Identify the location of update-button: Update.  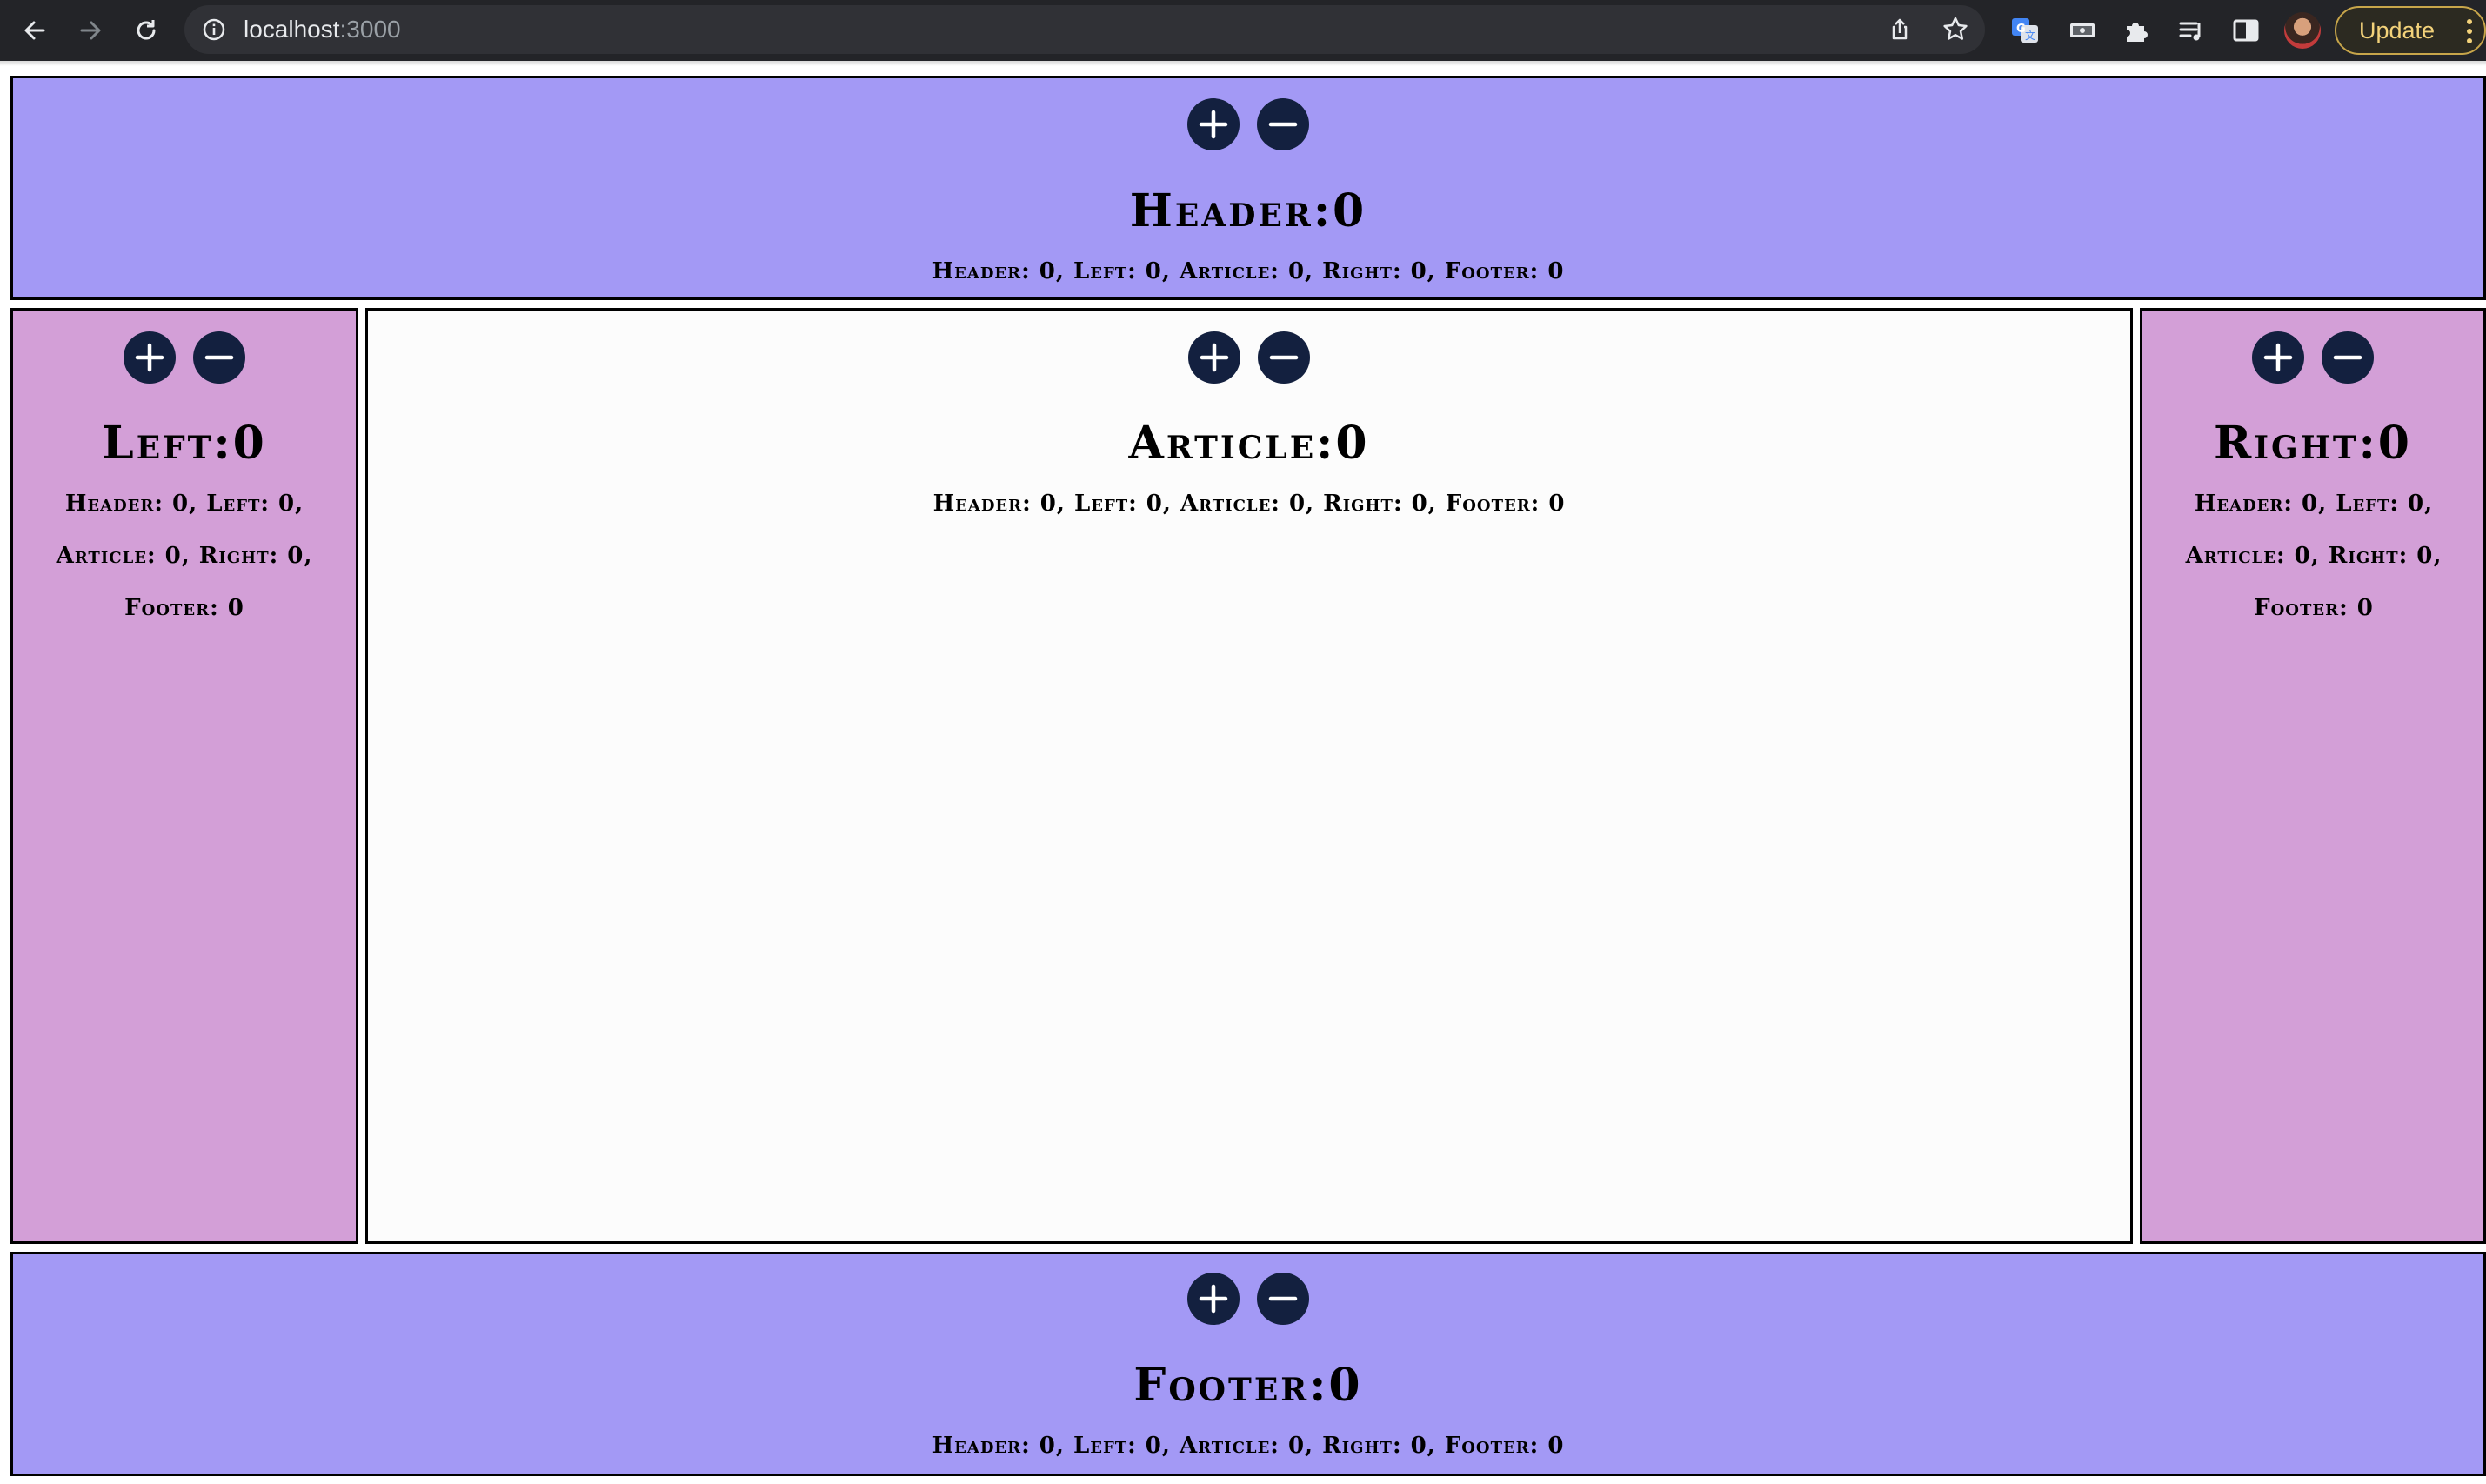
(2410, 30).